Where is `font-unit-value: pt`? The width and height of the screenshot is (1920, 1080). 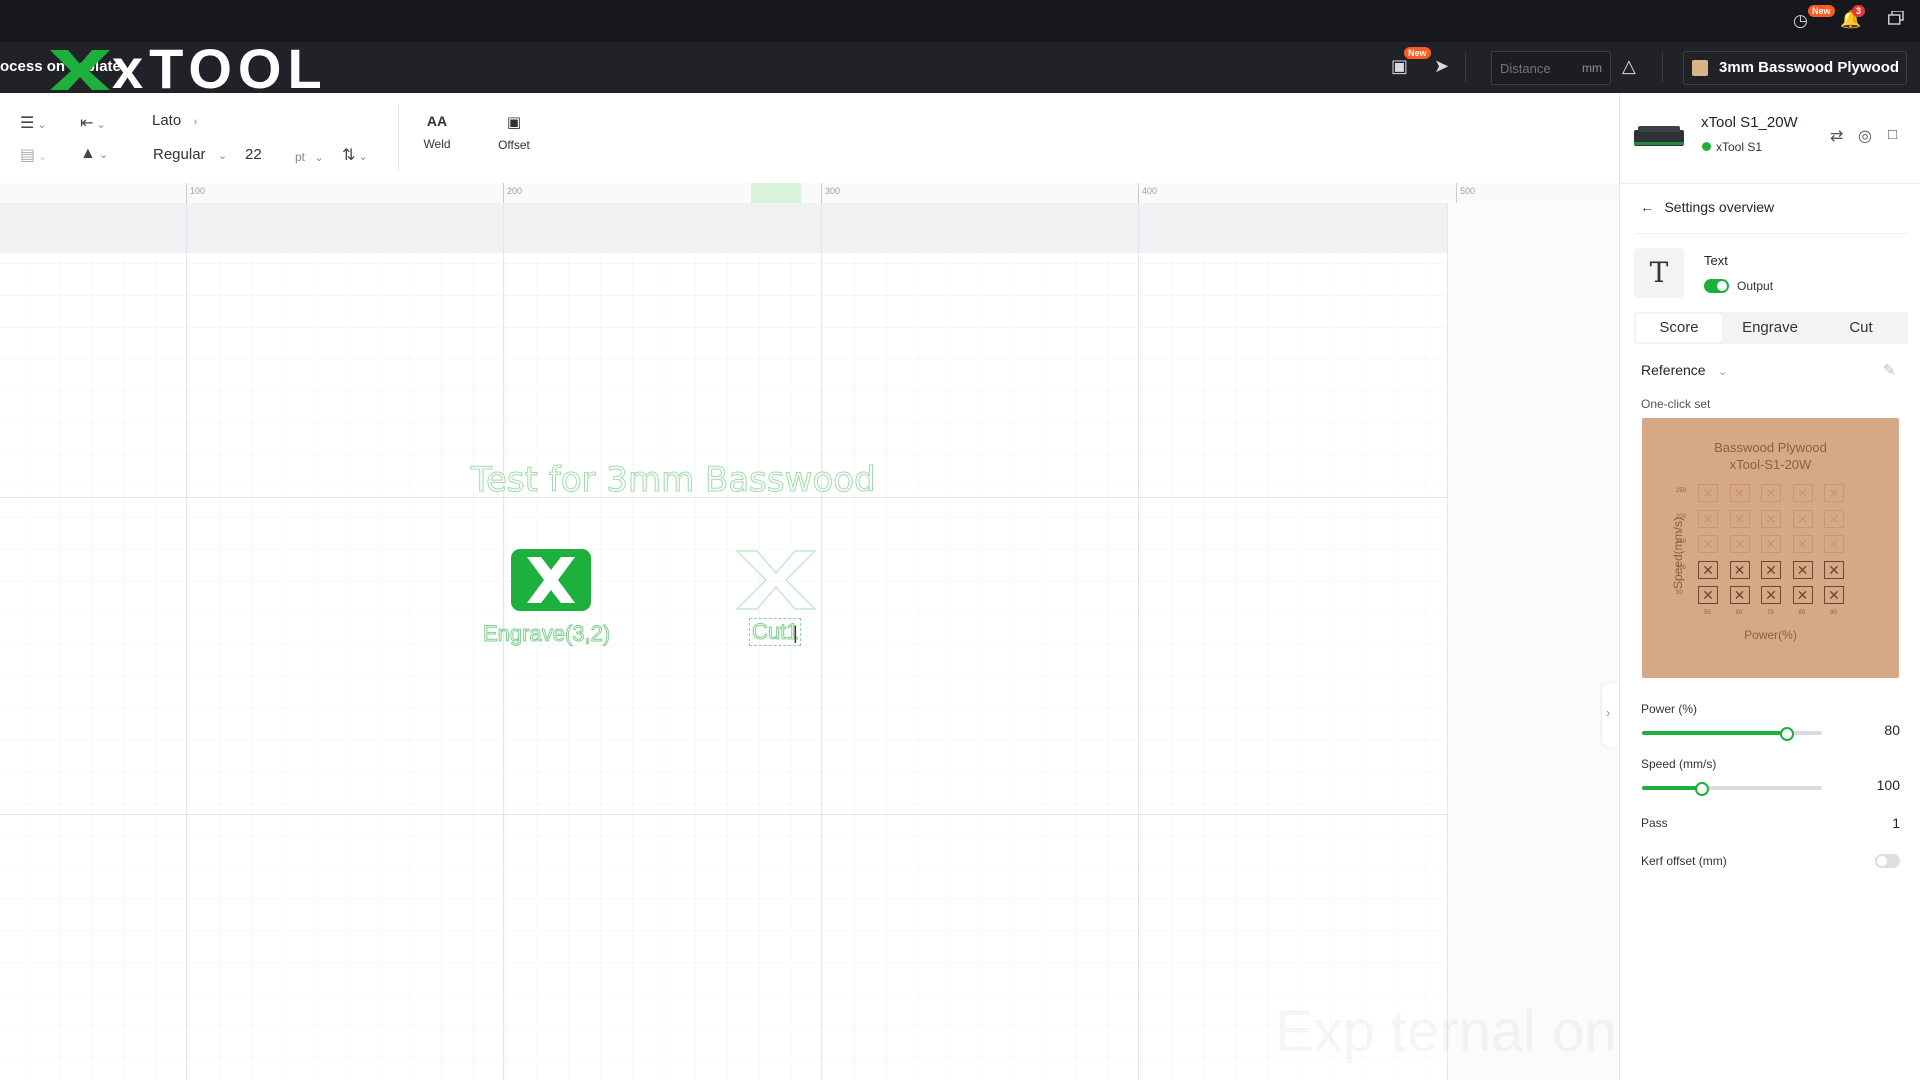 font-unit-value: pt is located at coordinates (300, 157).